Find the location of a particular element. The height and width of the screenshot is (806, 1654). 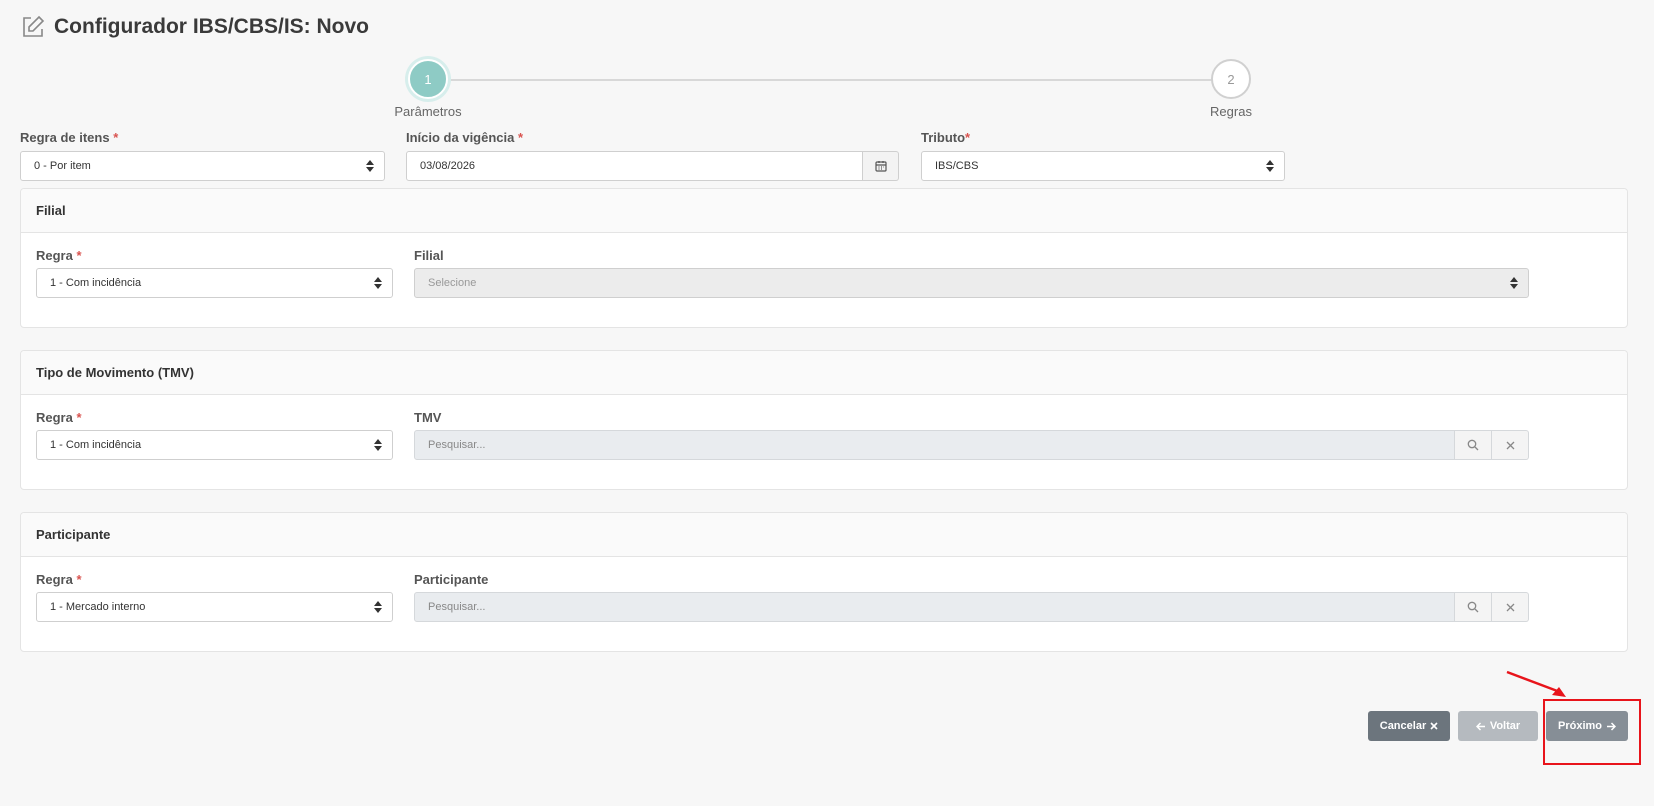

filial-regra-label: Regra * is located at coordinates (59, 255).